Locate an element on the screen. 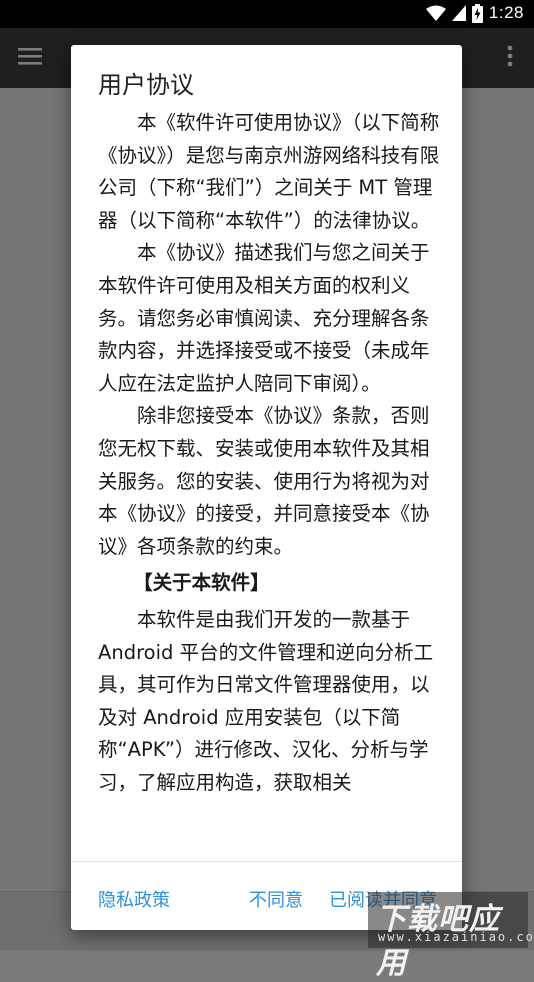 The width and height of the screenshot is (534, 982). section-heading: 【关于本软件】 is located at coordinates (201, 583).